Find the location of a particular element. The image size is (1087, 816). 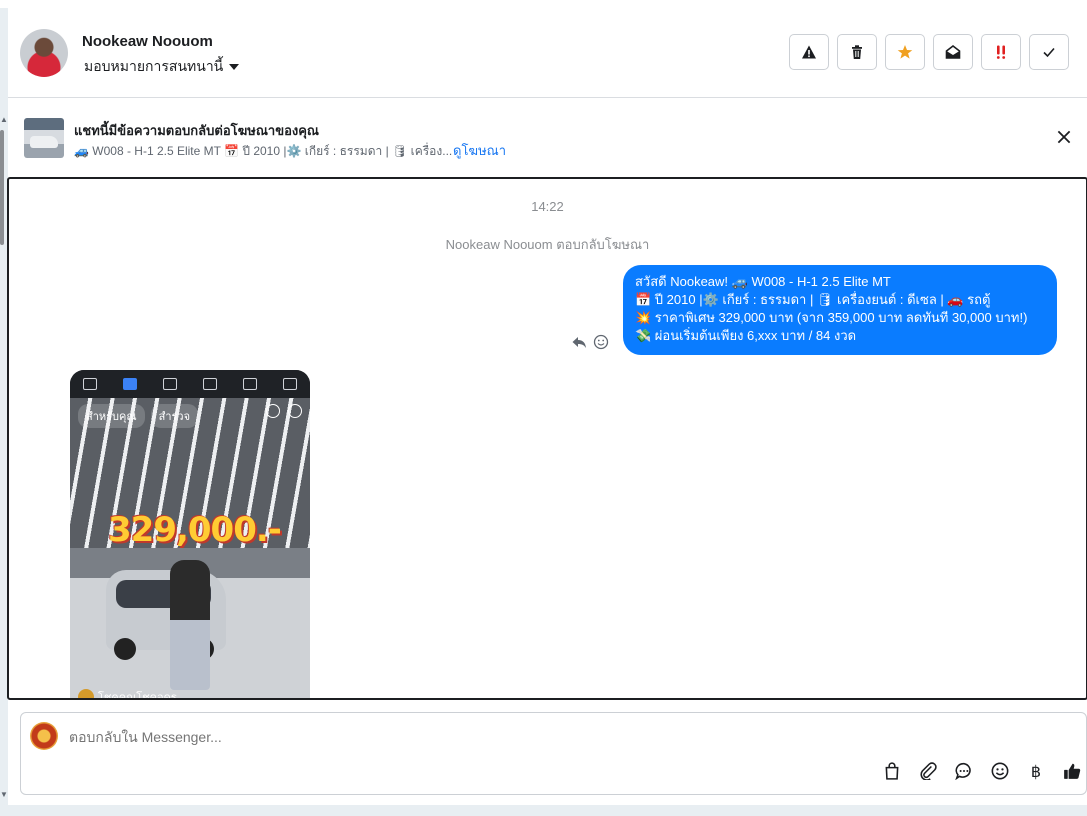

profile-icon is located at coordinates (295, 411).